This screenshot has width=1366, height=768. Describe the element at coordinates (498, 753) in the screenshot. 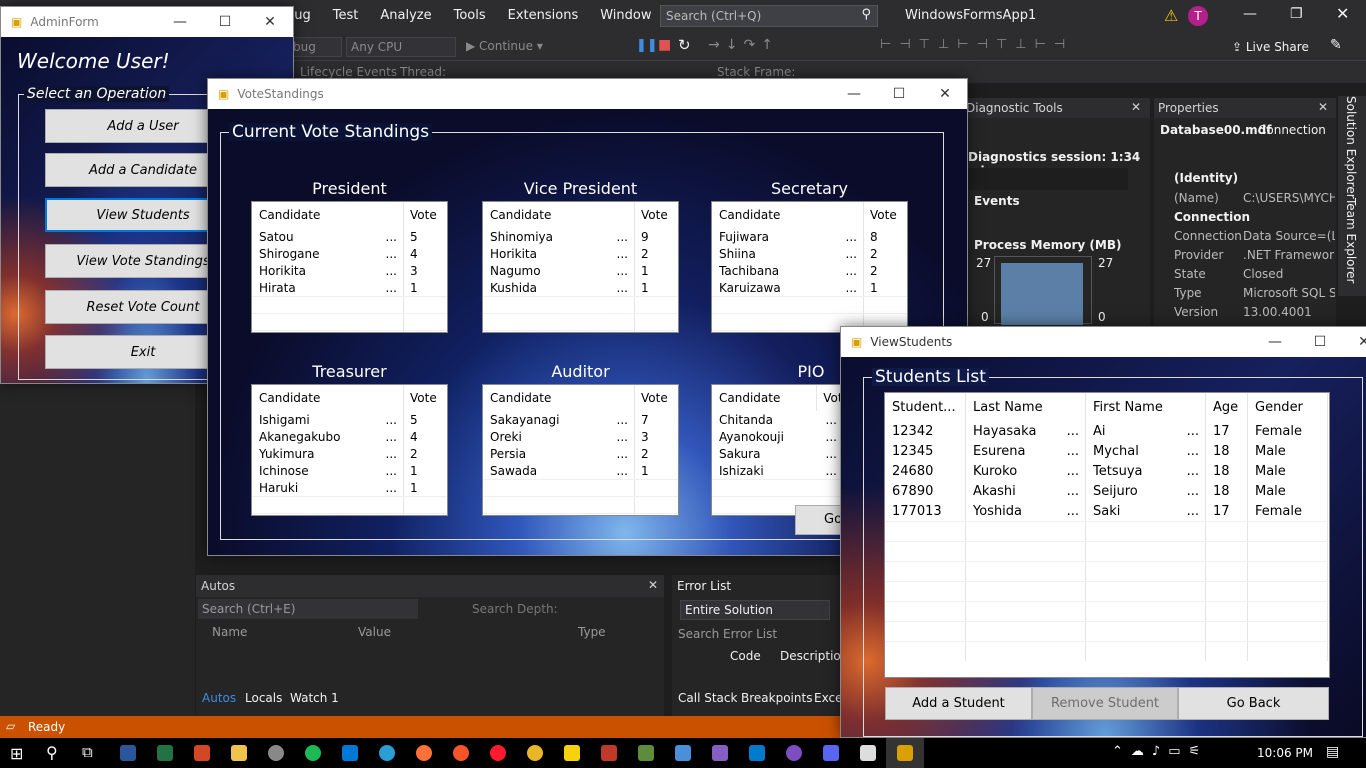

I see `opera-icon` at that location.